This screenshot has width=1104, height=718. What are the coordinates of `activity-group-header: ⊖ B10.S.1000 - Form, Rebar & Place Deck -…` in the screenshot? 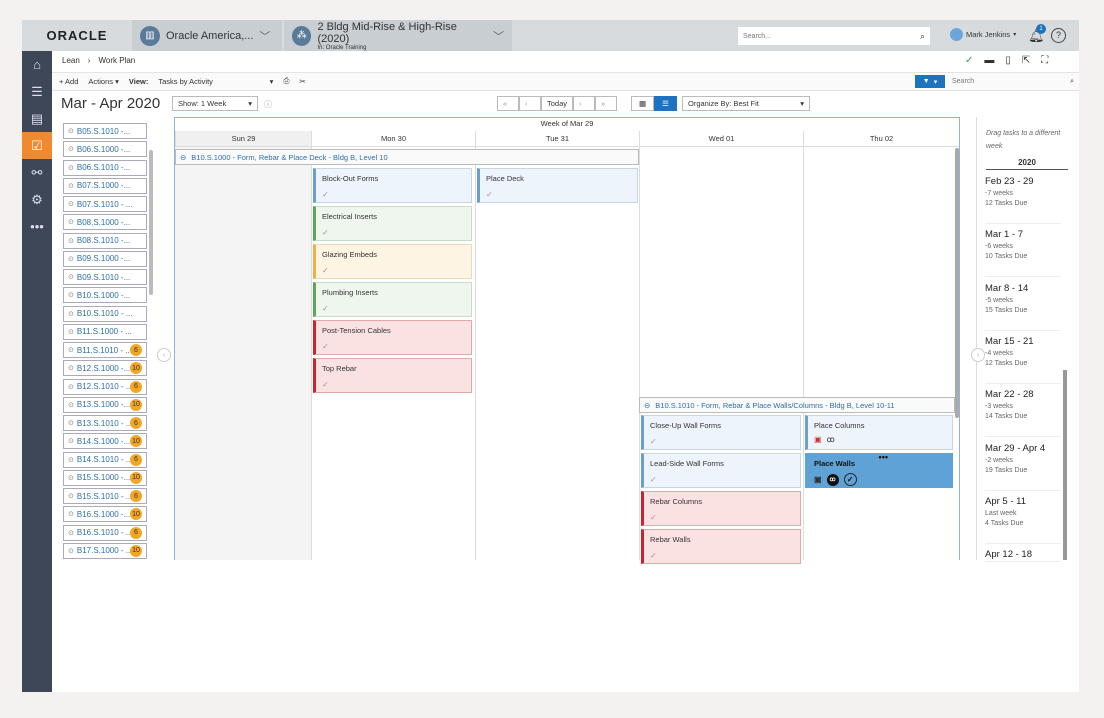 It's located at (407, 157).